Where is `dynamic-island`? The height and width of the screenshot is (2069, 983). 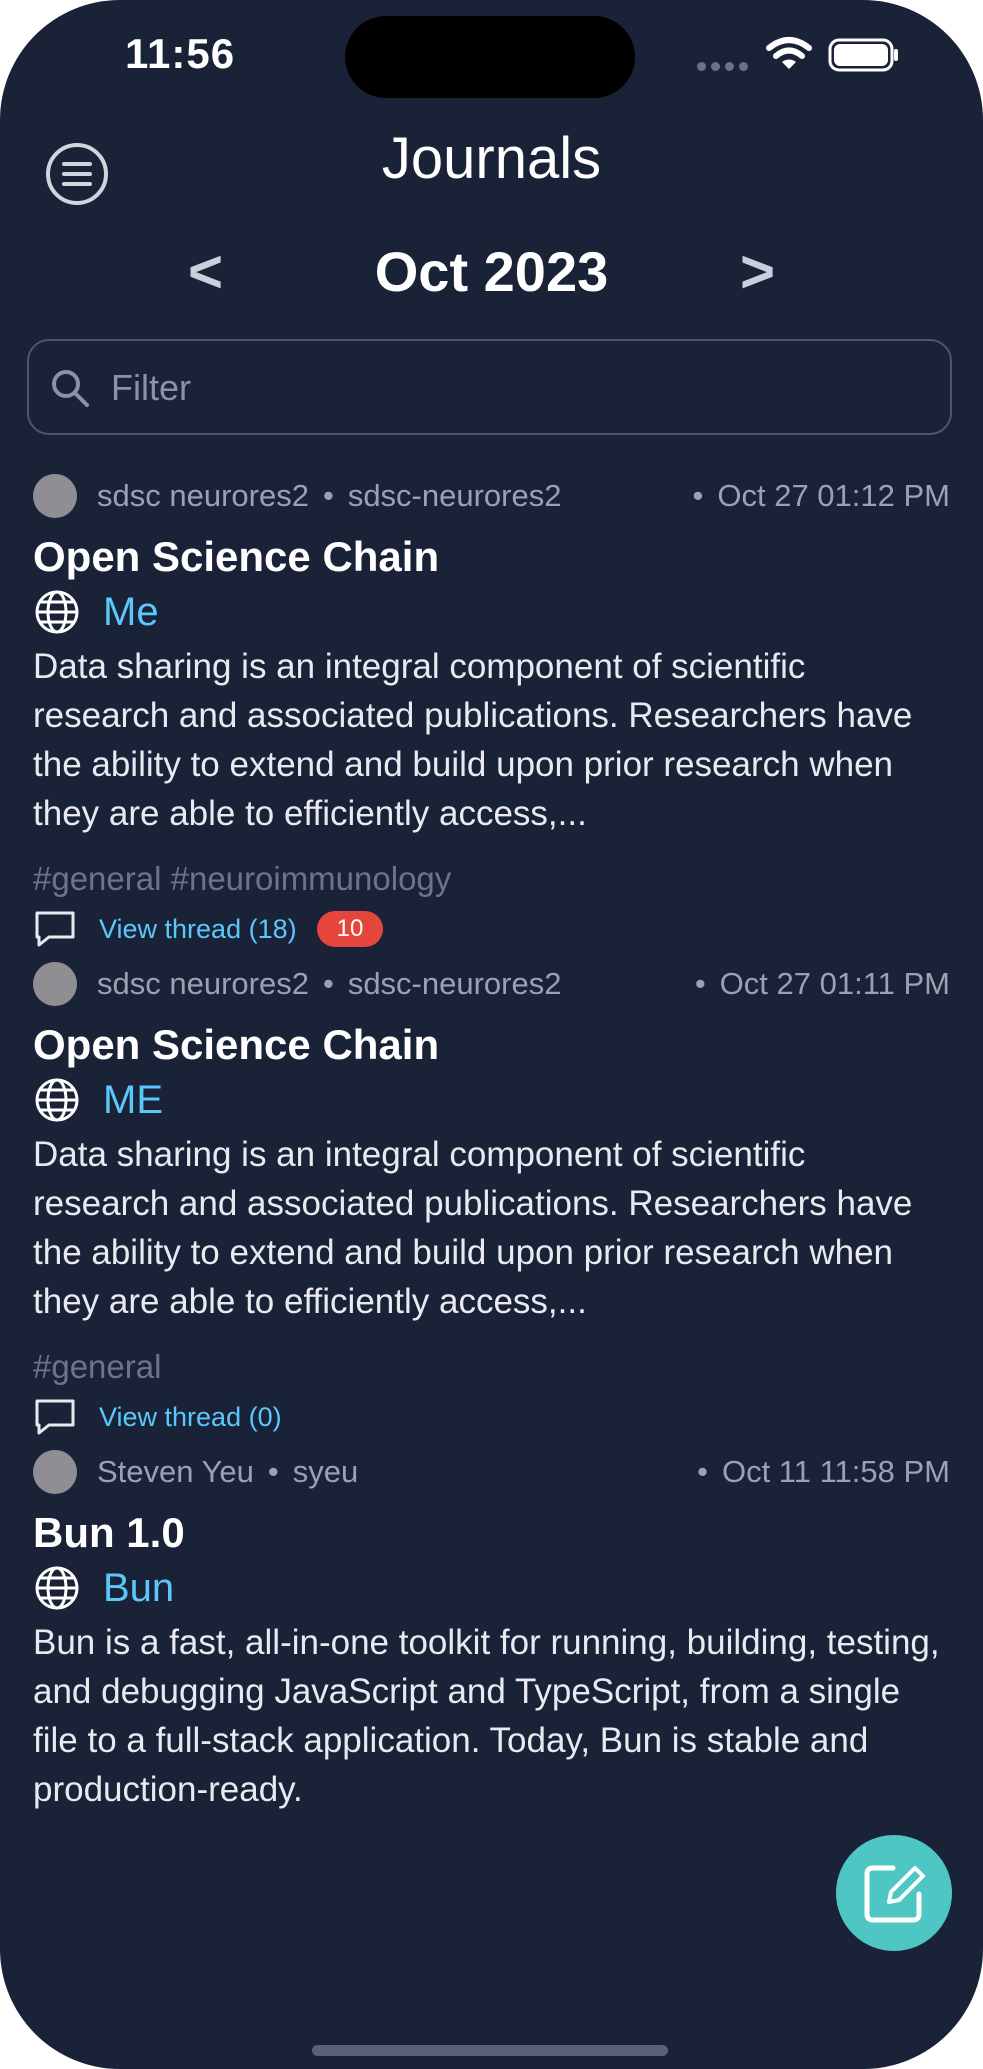
dynamic-island is located at coordinates (490, 57).